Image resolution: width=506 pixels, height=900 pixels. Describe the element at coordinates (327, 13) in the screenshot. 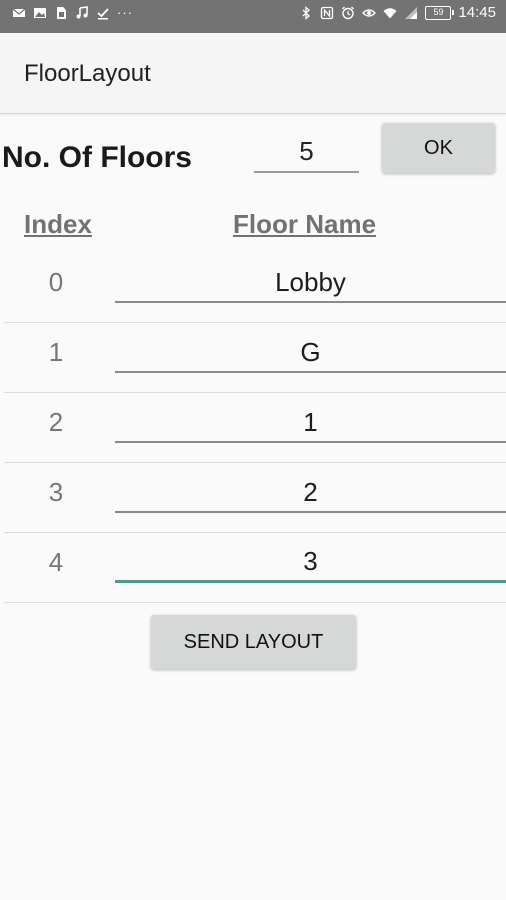

I see `nfc-icon` at that location.